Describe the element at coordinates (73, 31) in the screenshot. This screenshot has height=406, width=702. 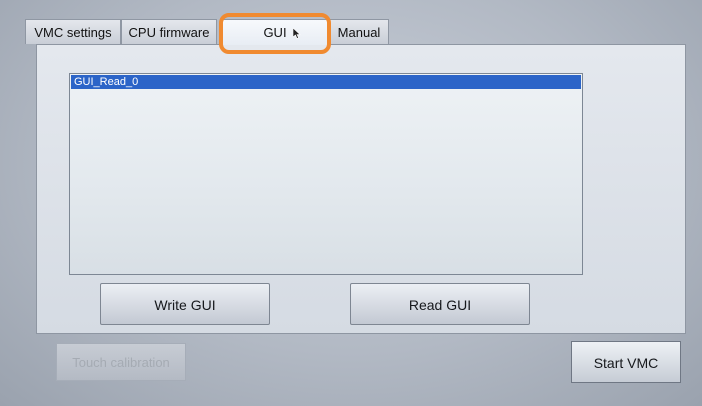
I see `tab-vmc-settings: VMC settings` at that location.